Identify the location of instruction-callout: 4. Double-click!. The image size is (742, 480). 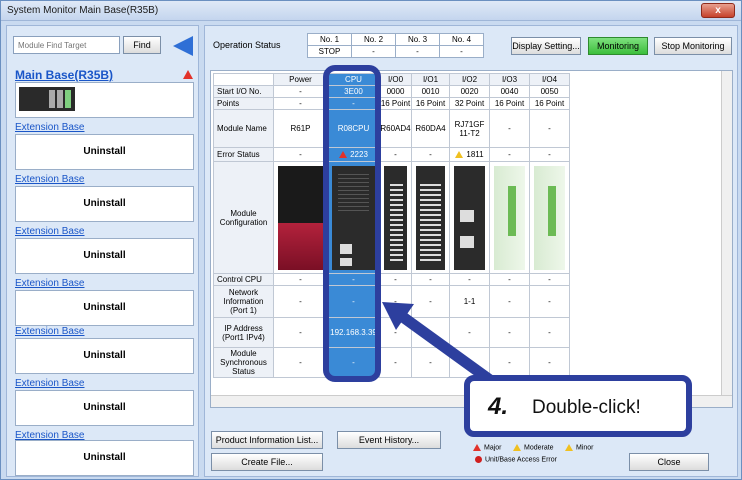
(578, 406).